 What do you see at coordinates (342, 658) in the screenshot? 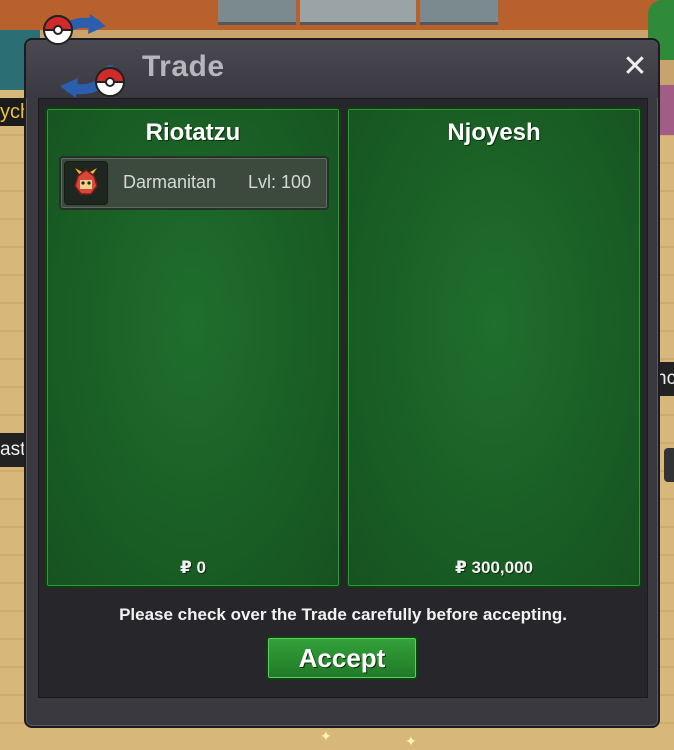
I see `accept-button: Accept` at bounding box center [342, 658].